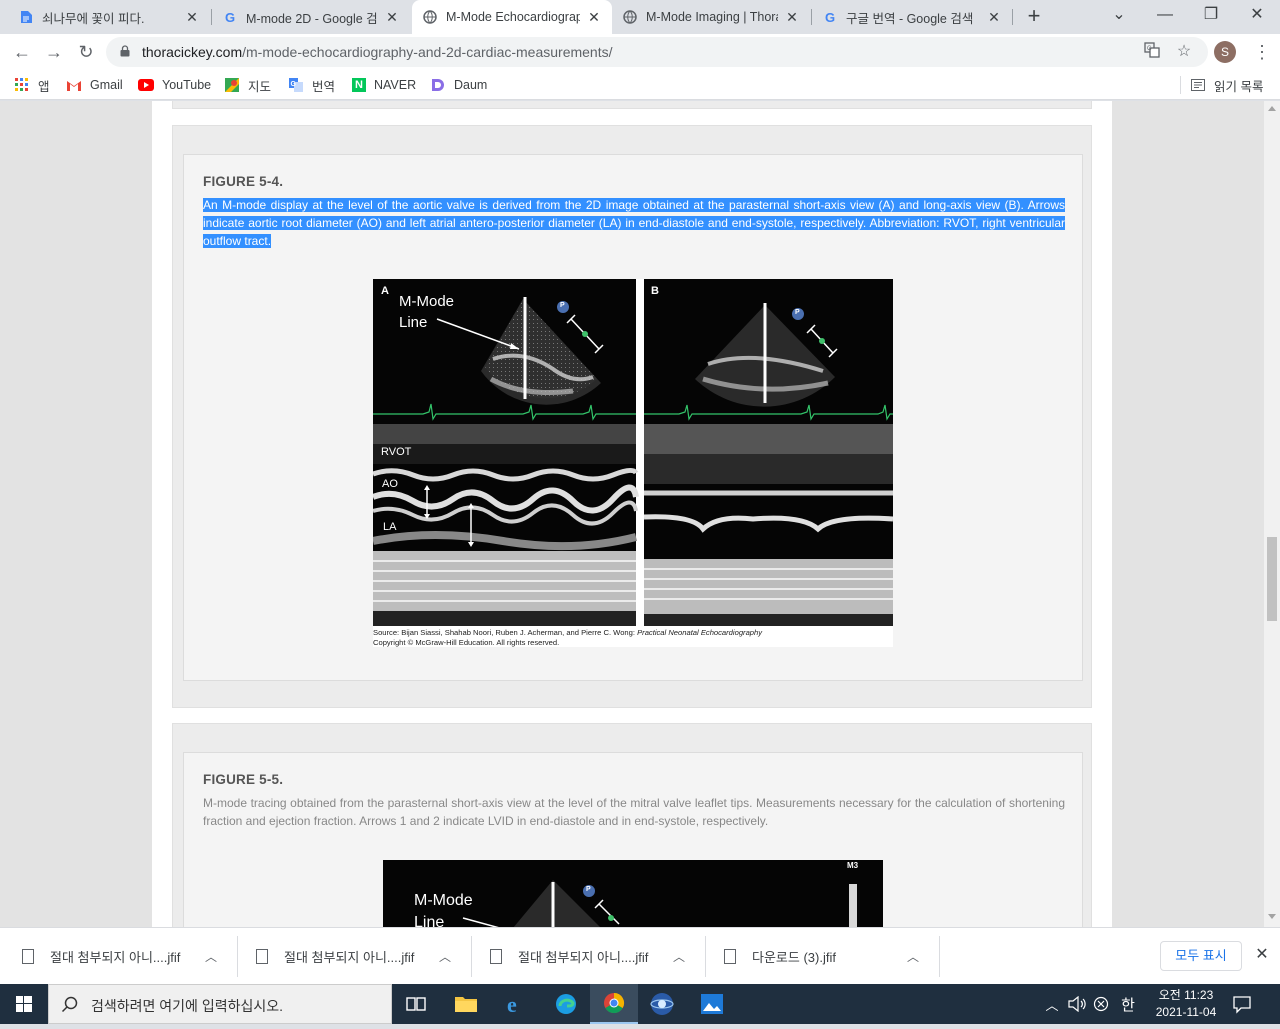 This screenshot has width=1280, height=1029. Describe the element at coordinates (566, 1004) in the screenshot. I see `edge-icon` at that location.